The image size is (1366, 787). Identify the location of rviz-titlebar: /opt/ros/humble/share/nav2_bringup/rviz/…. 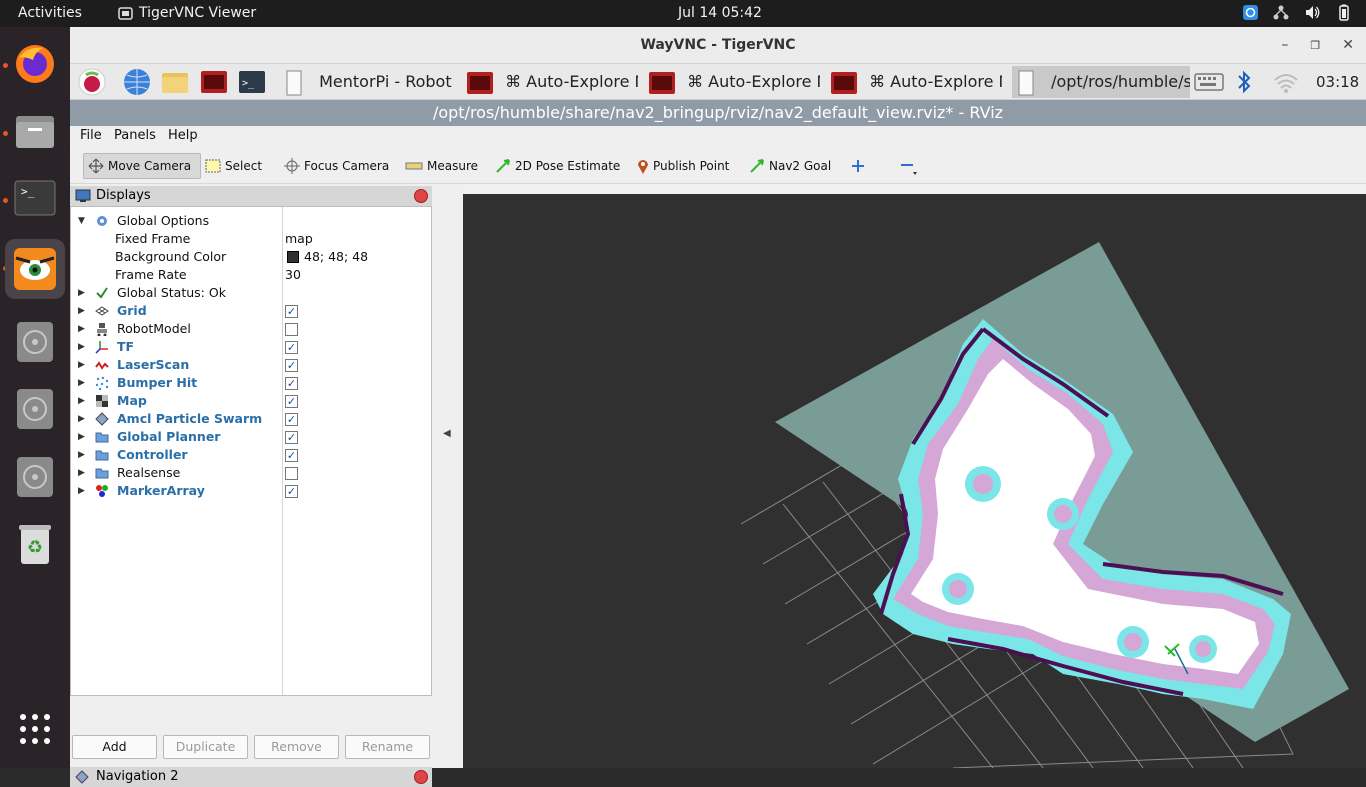
(718, 113).